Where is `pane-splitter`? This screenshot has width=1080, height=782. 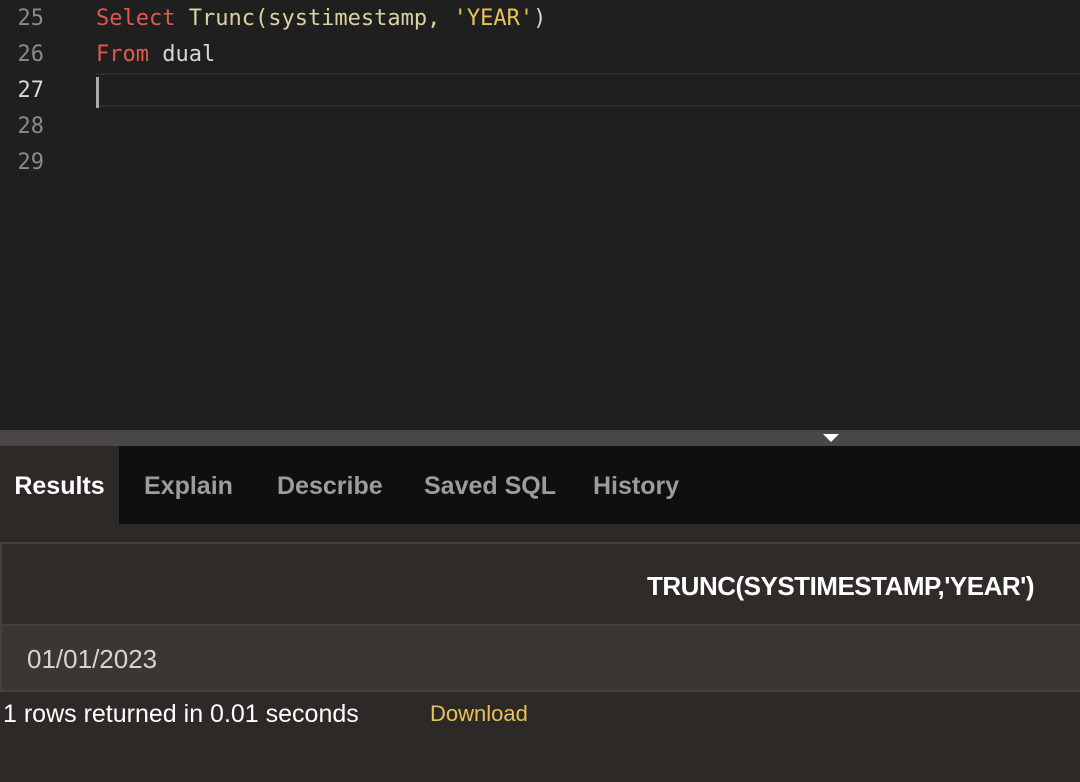
pane-splitter is located at coordinates (540, 438).